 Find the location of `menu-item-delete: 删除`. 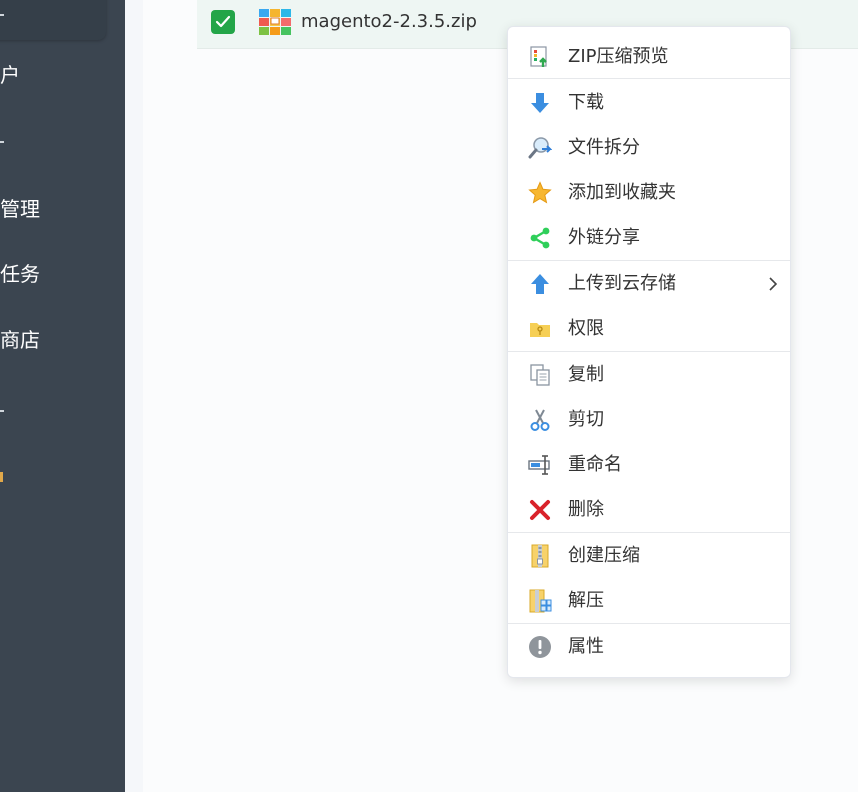

menu-item-delete: 删除 is located at coordinates (649, 510).